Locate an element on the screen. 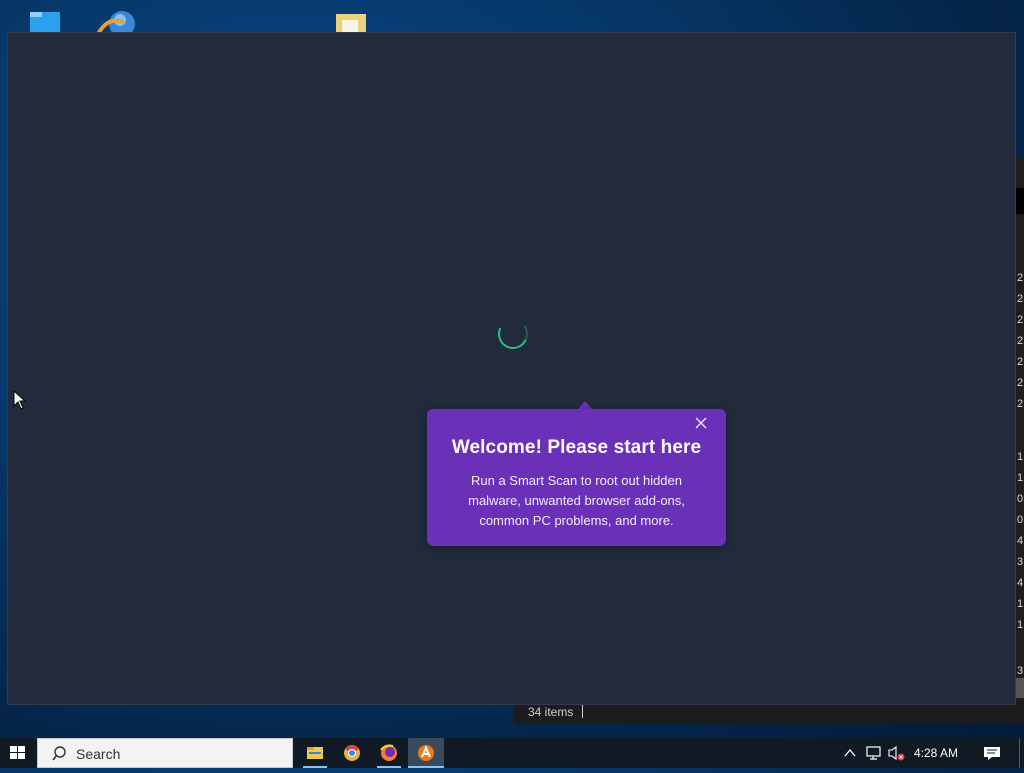 The image size is (1024, 773). taskbar: Search 4:28 AM is located at coordinates (512, 753).